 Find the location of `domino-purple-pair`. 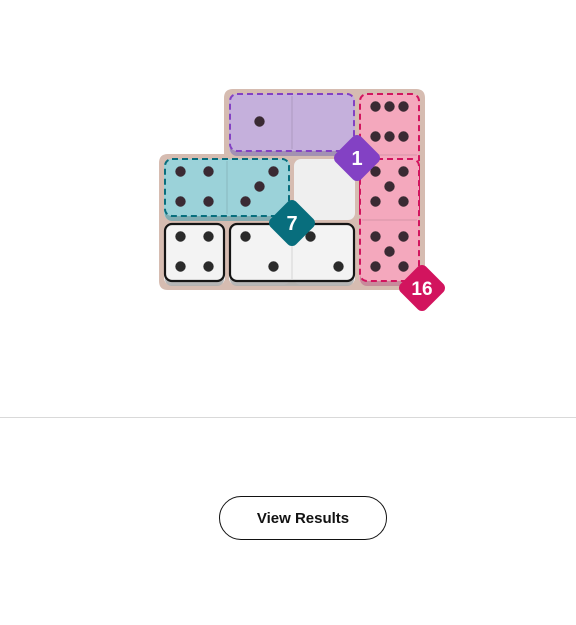

domino-purple-pair is located at coordinates (292, 124).